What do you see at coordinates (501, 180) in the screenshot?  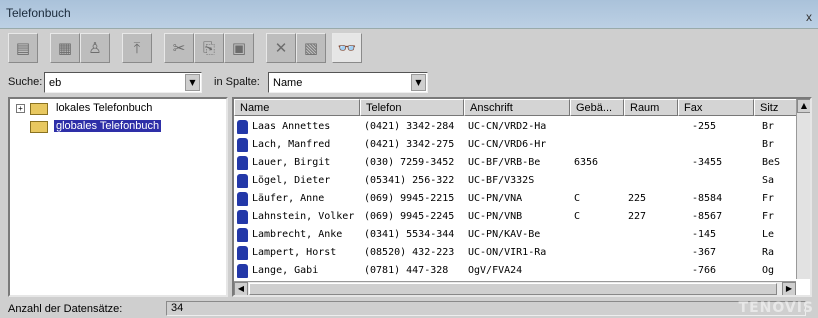 I see `cell-address: UC-BF/V332S` at bounding box center [501, 180].